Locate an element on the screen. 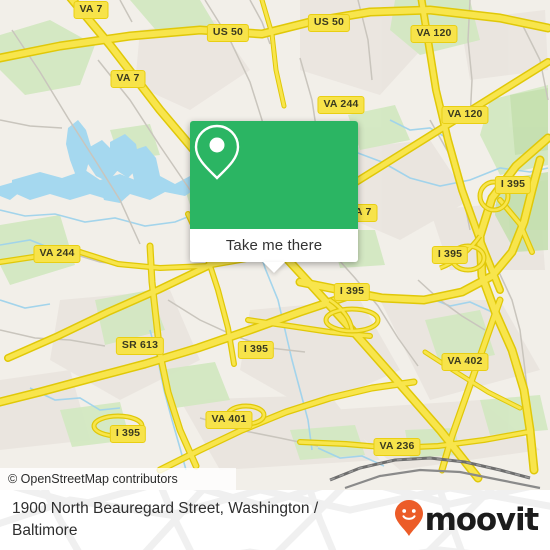  popup-action-bar: Take me there is located at coordinates (274, 251).